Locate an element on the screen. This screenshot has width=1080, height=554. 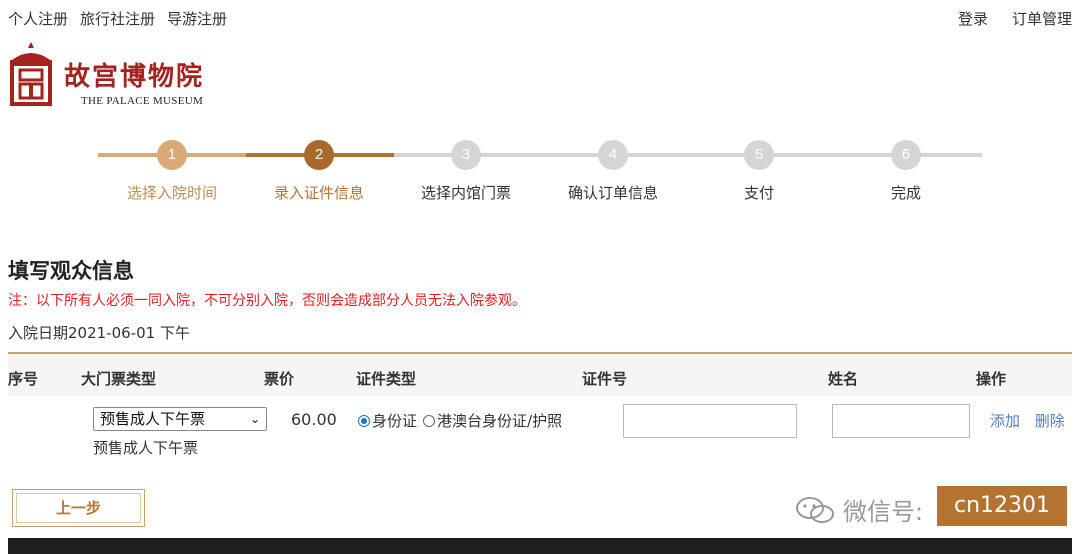
guide-register-link: 导游注册 is located at coordinates (197, 18).